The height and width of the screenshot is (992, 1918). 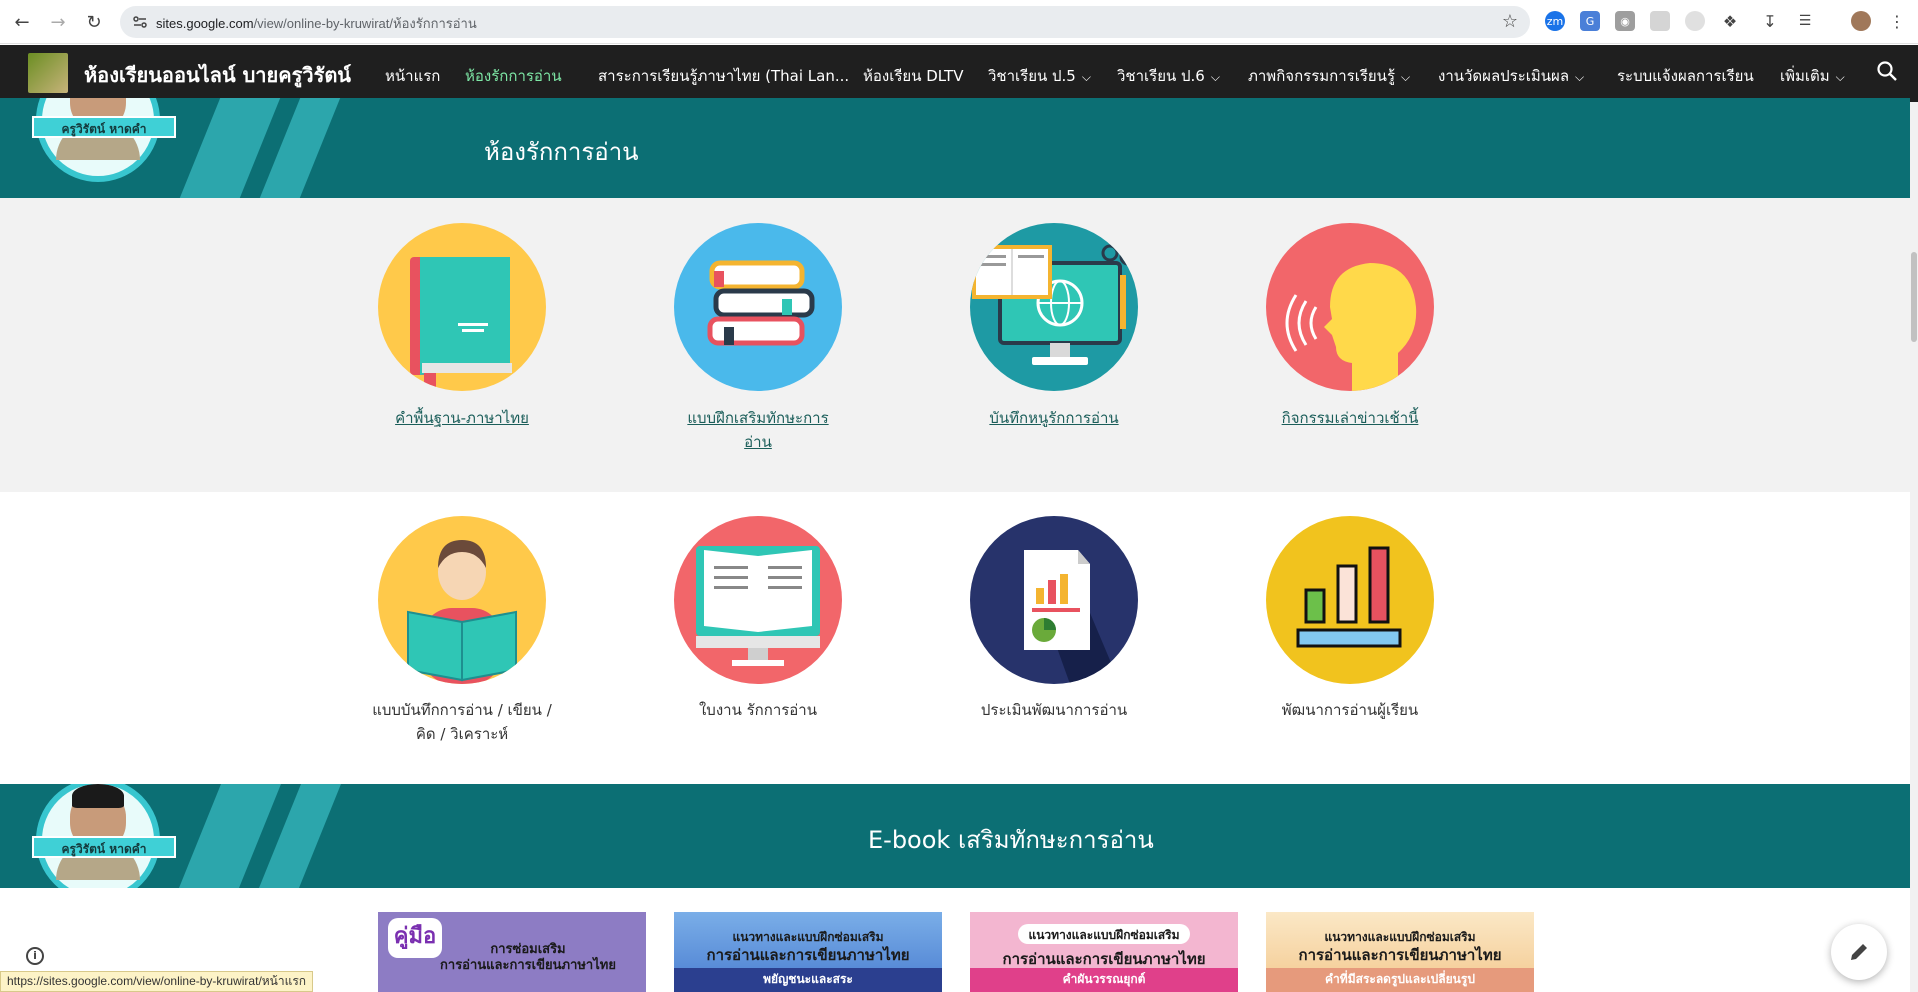 What do you see at coordinates (513, 76) in the screenshot?
I see `nav-reading-room: ห้องรักการอ่าน` at bounding box center [513, 76].